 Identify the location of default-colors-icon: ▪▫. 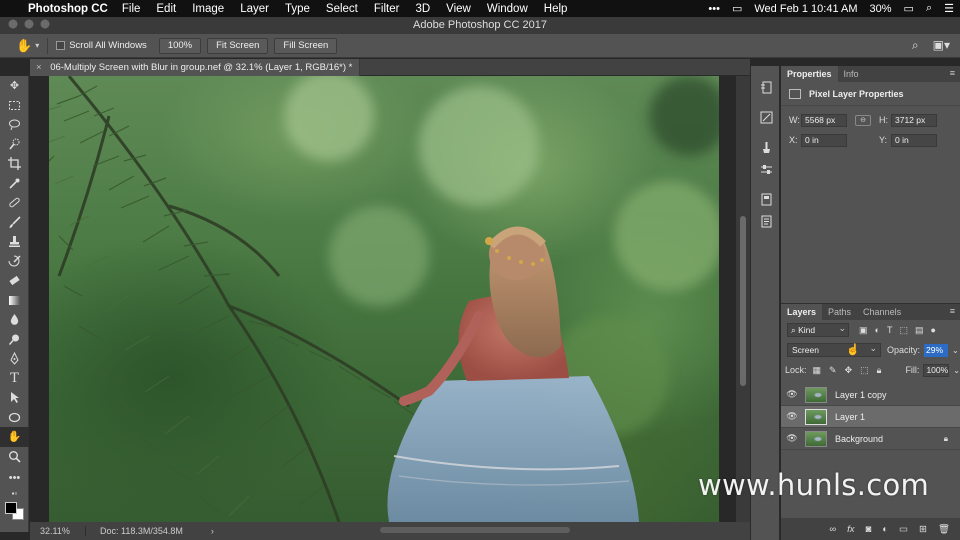
(14, 494).